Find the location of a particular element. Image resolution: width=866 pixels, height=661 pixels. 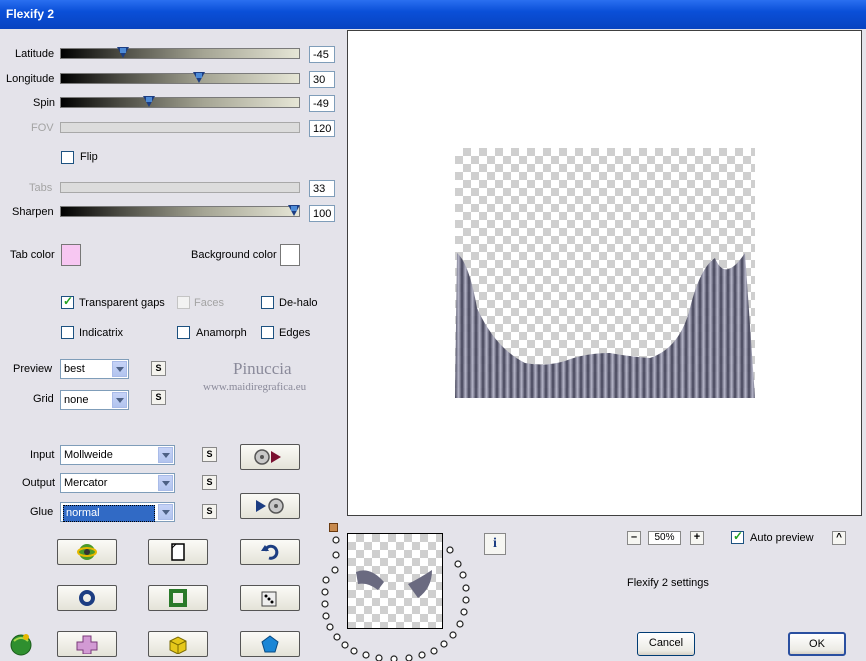

square-button is located at coordinates (178, 598).